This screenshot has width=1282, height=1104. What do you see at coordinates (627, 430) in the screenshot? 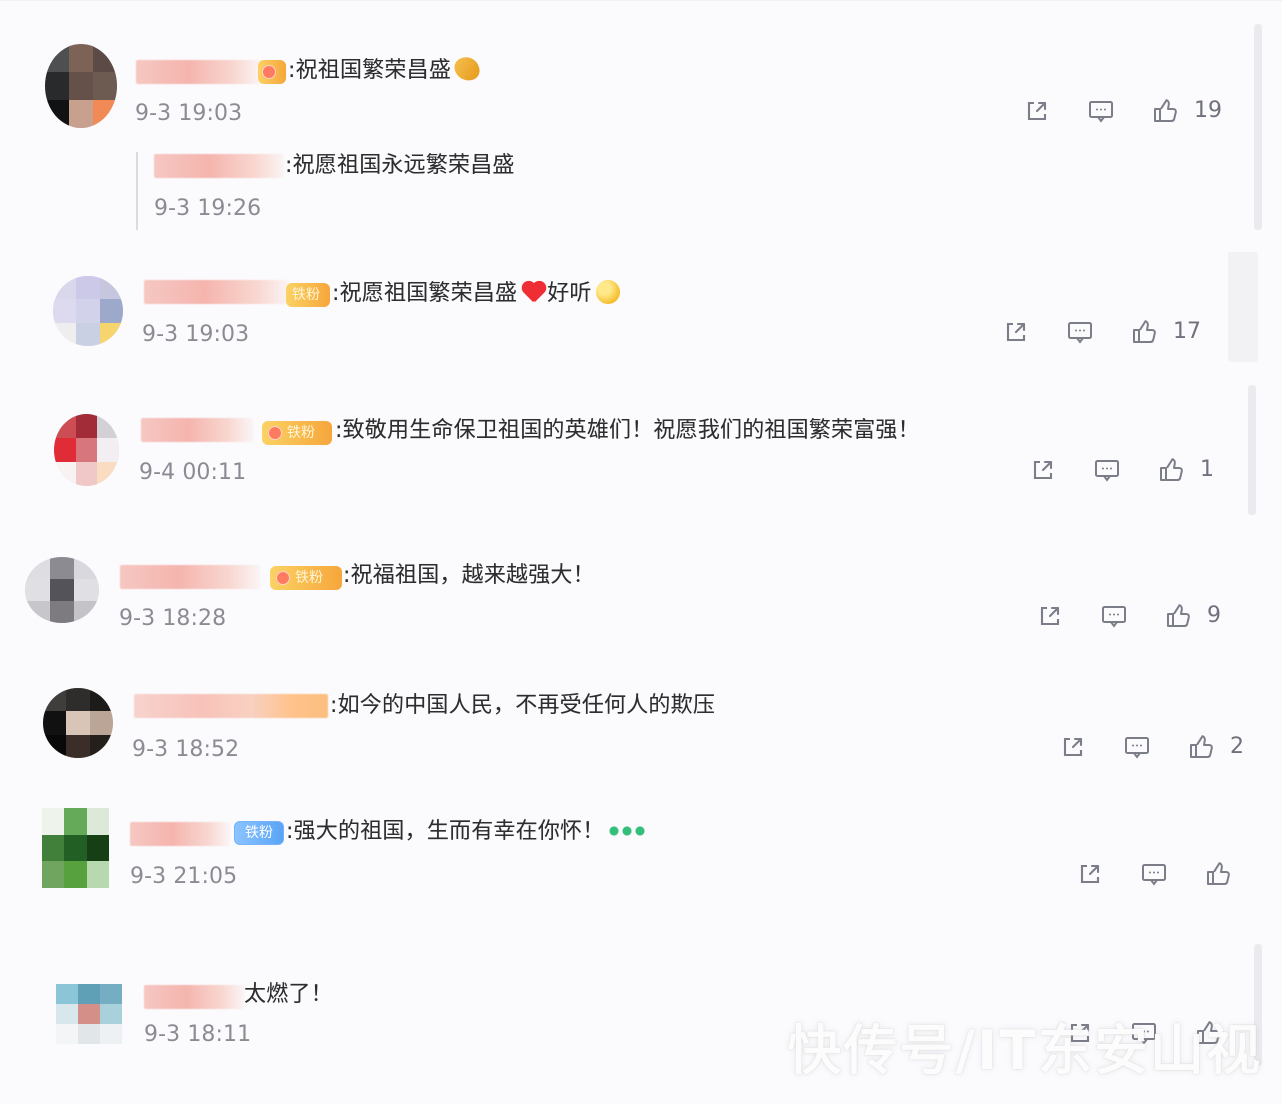
I see `comment-text: :致敬用生命保卫祖国的英雄们！祝愿我们的祖国繁荣富强！` at bounding box center [627, 430].